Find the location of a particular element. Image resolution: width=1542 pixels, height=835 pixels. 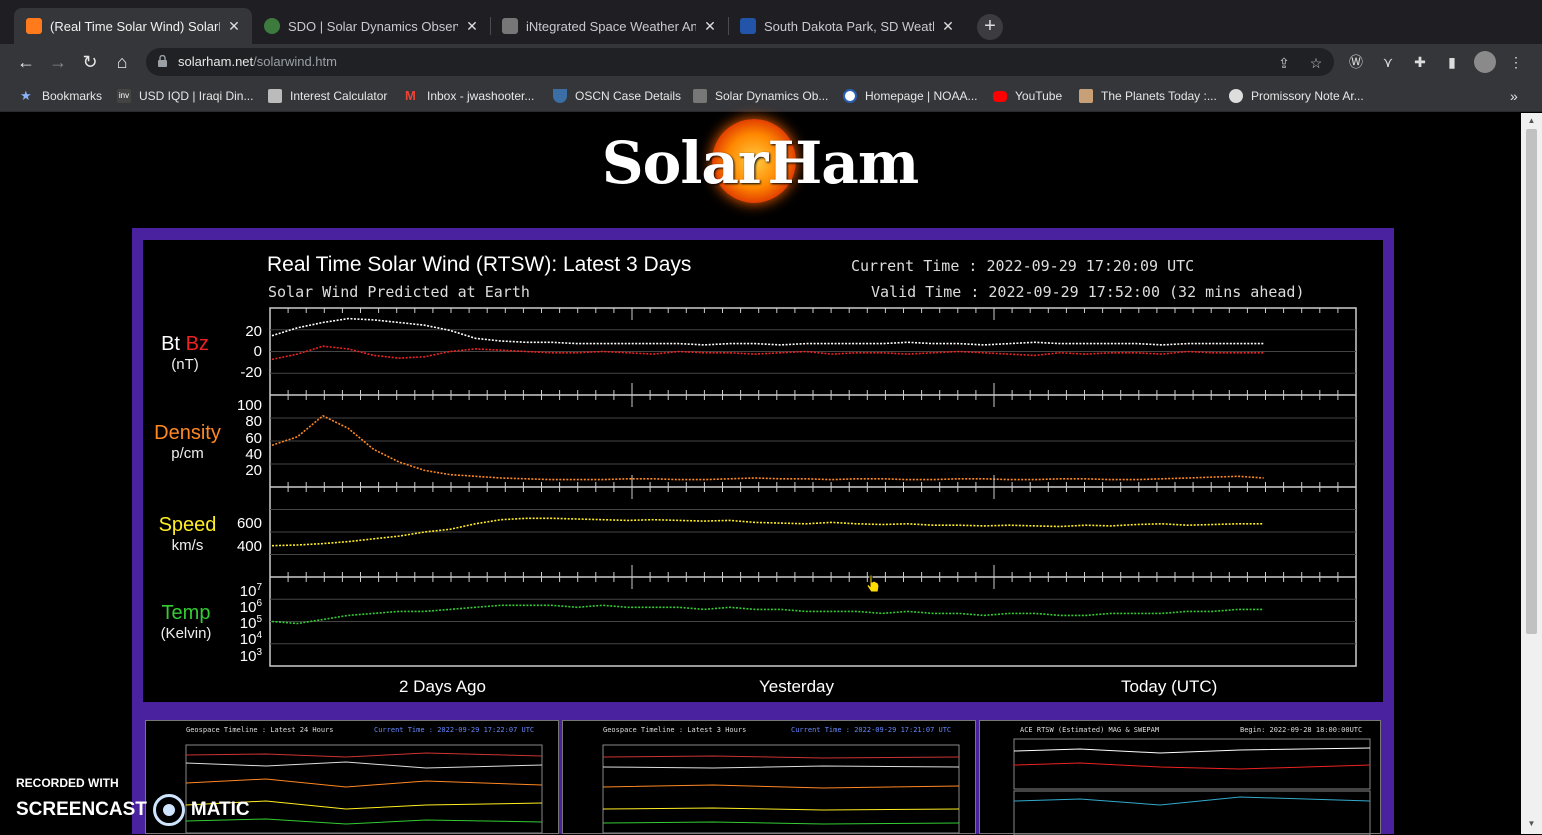

series-line-density is located at coordinates (767, 447).